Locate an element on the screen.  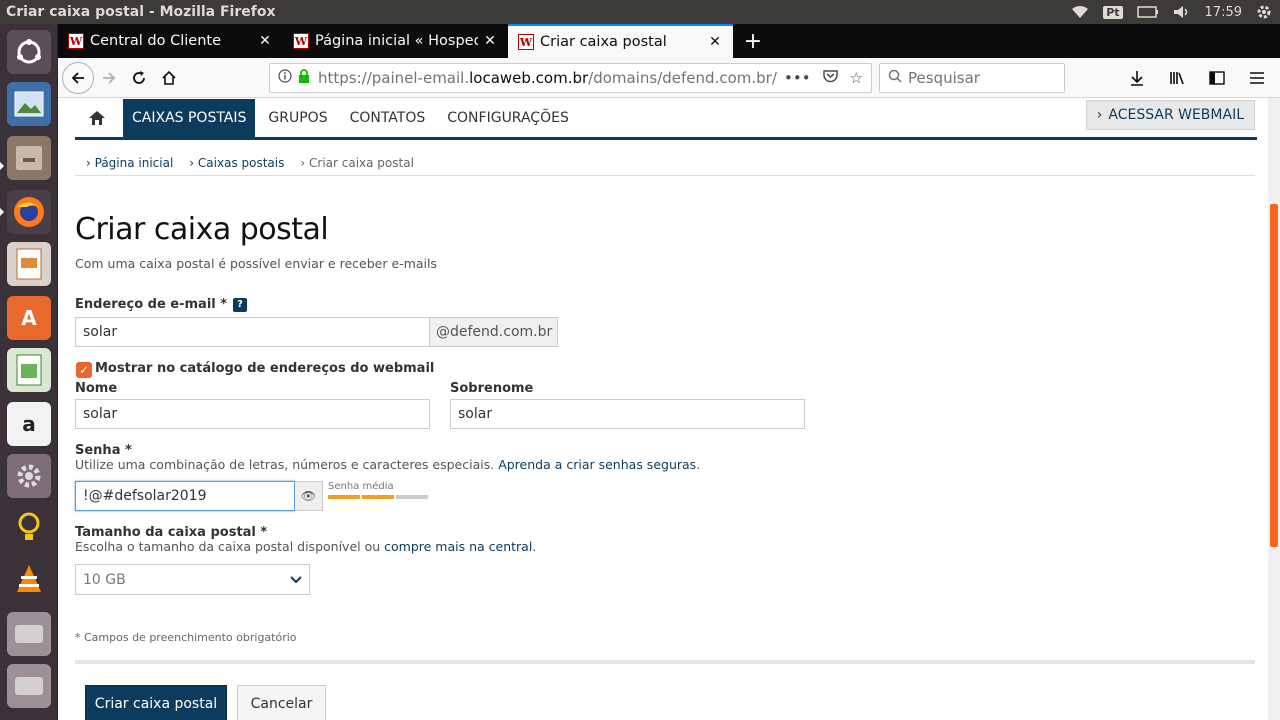
mailbox-size-label: Tamanho da caixa postal * is located at coordinates (171, 532).